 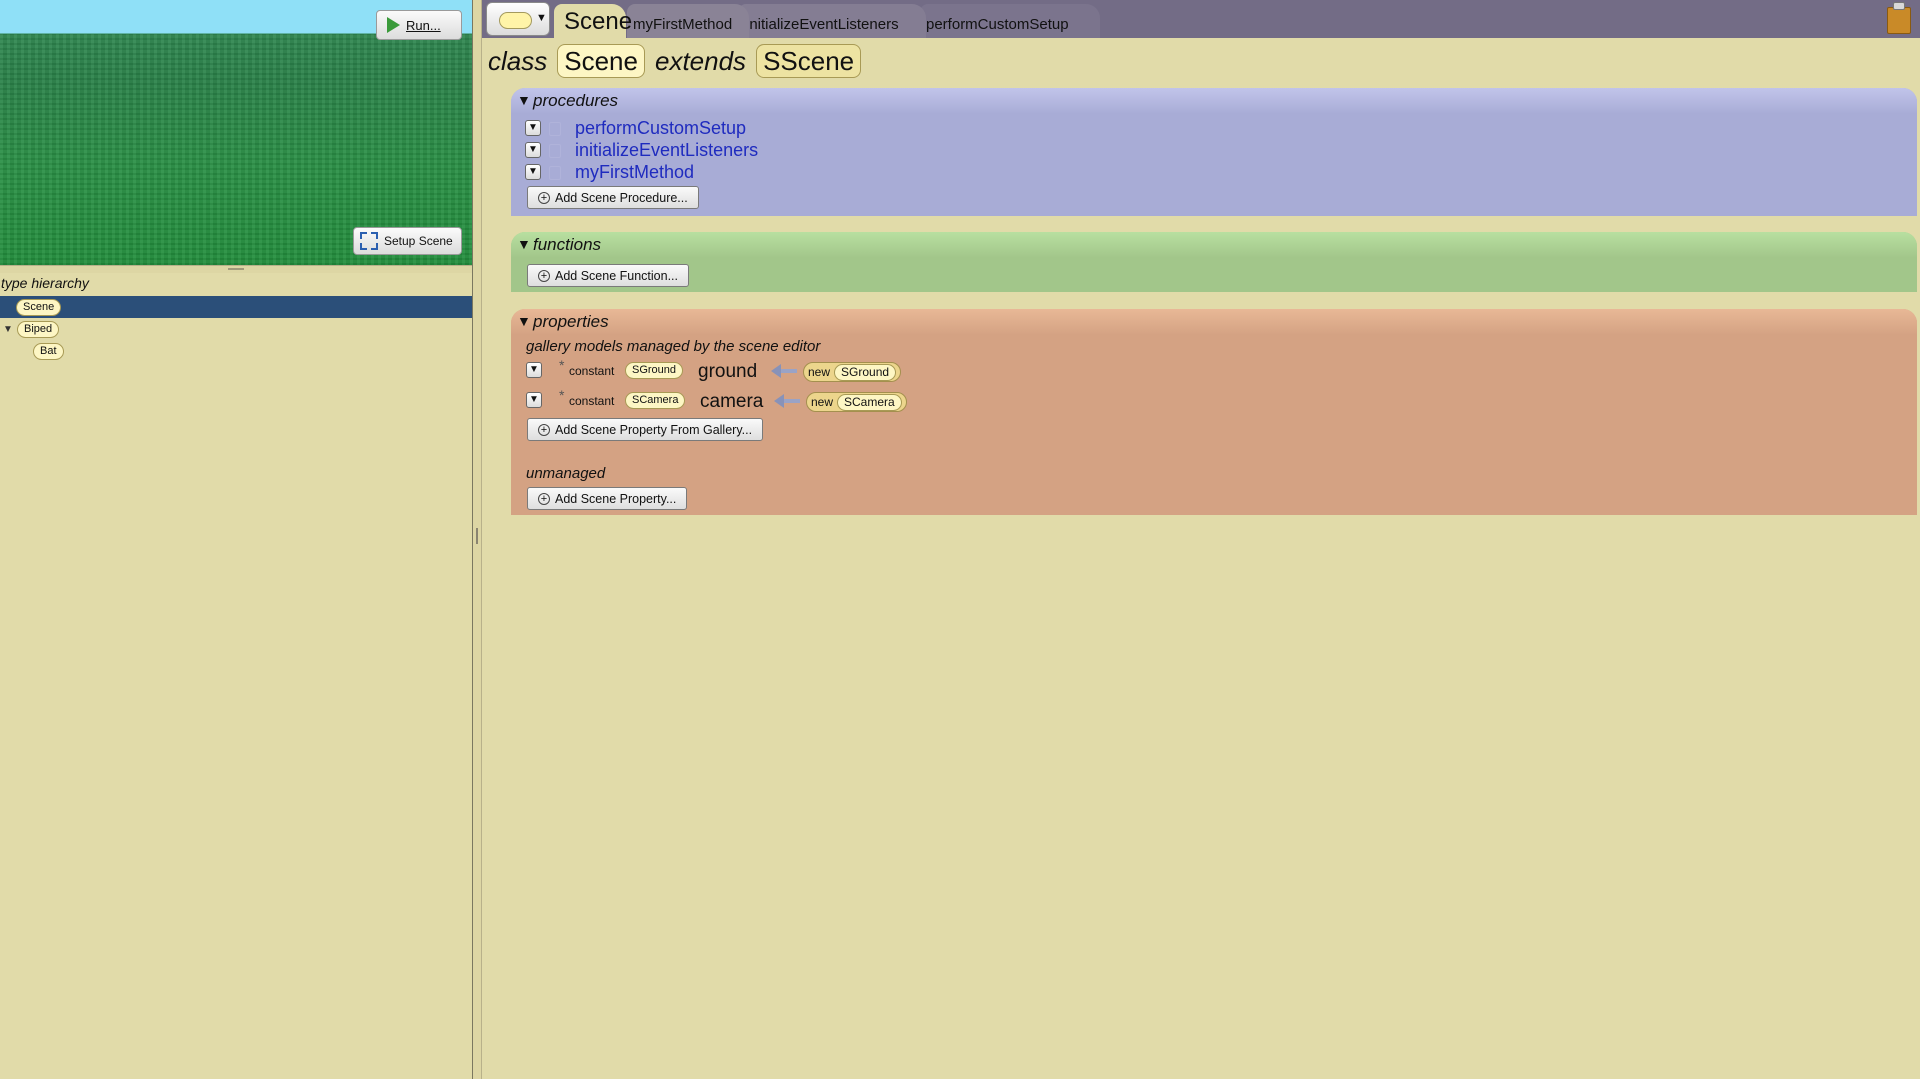 What do you see at coordinates (38, 329) in the screenshot?
I see `tree-item-biped: Biped` at bounding box center [38, 329].